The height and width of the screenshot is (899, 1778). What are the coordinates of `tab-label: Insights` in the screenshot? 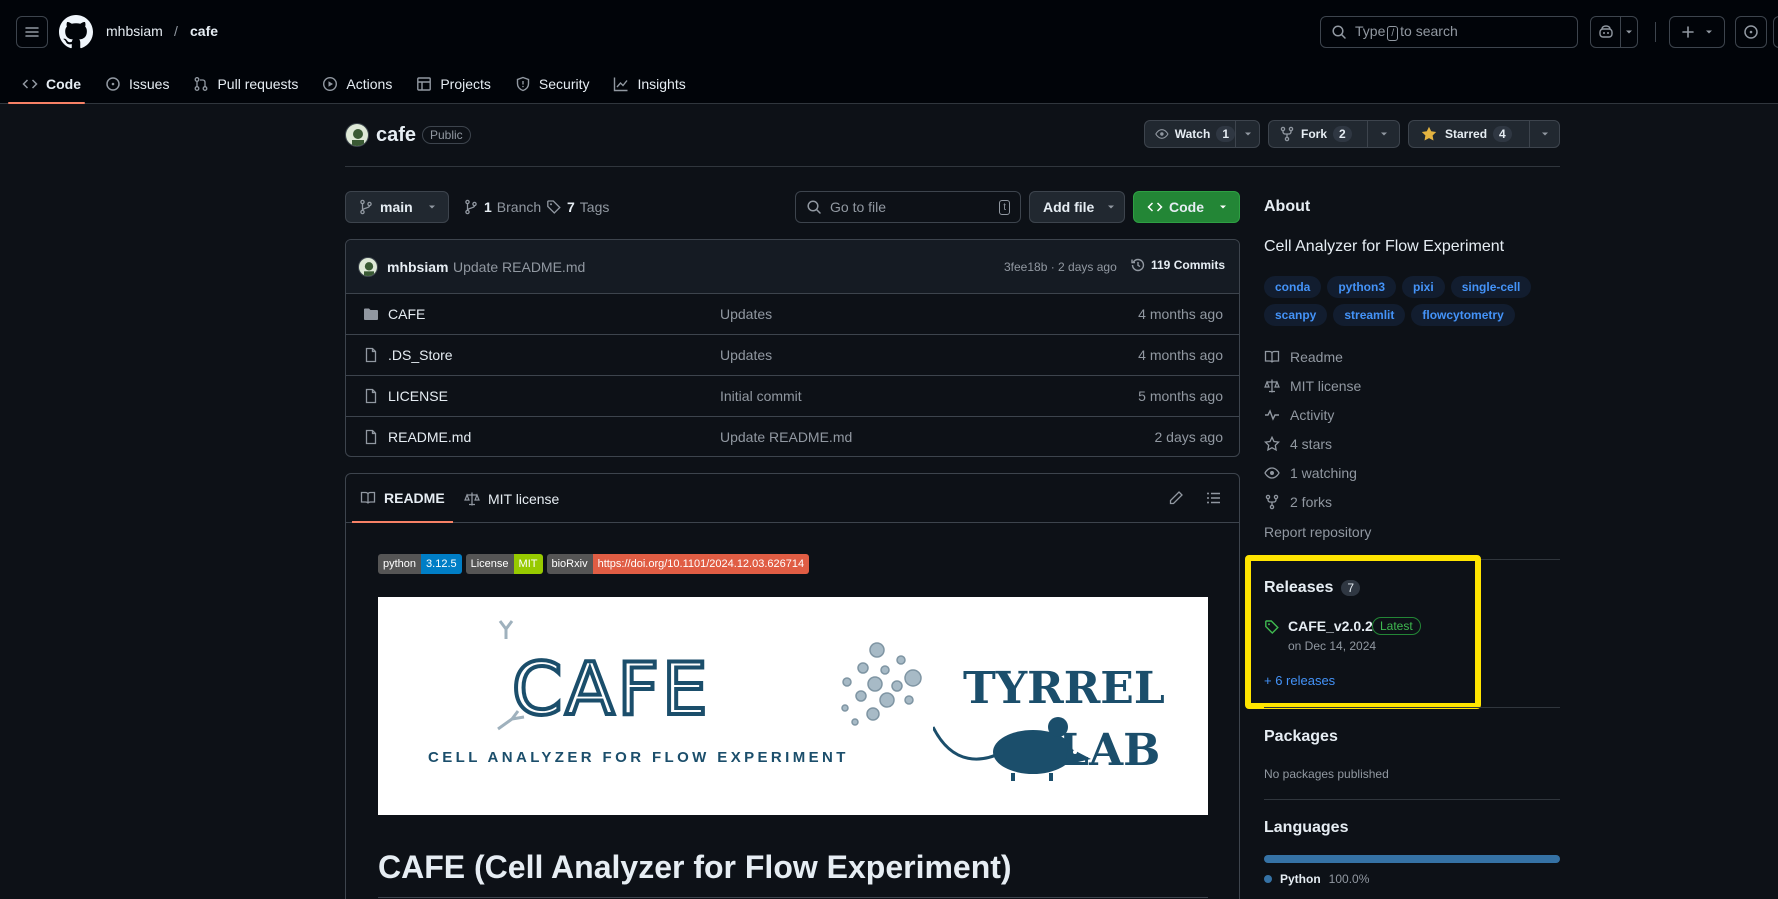 It's located at (661, 84).